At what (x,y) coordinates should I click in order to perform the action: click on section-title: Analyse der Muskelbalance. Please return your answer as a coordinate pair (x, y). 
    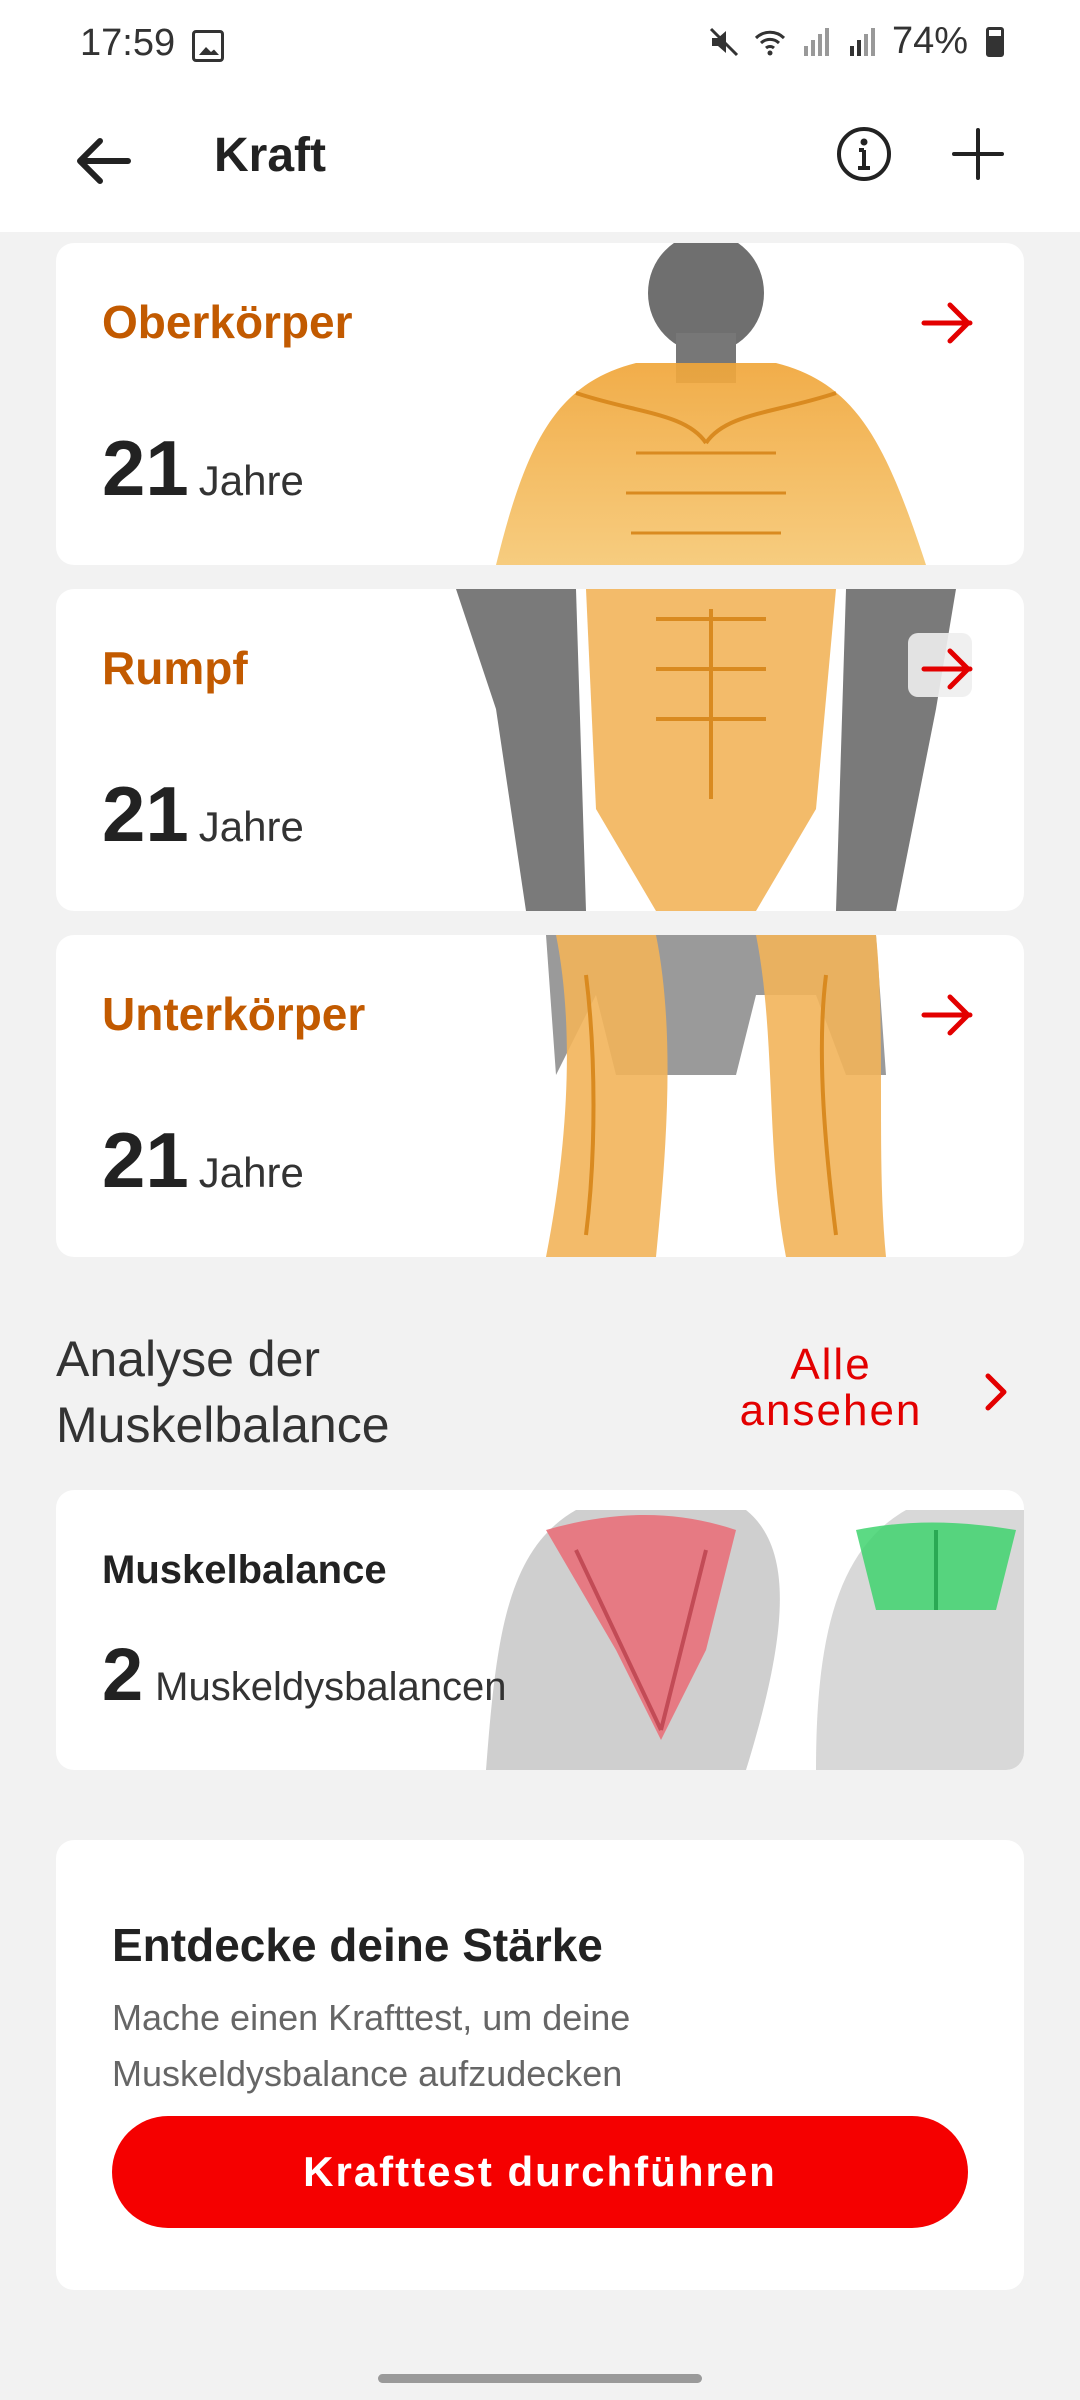
    Looking at the image, I should click on (223, 1392).